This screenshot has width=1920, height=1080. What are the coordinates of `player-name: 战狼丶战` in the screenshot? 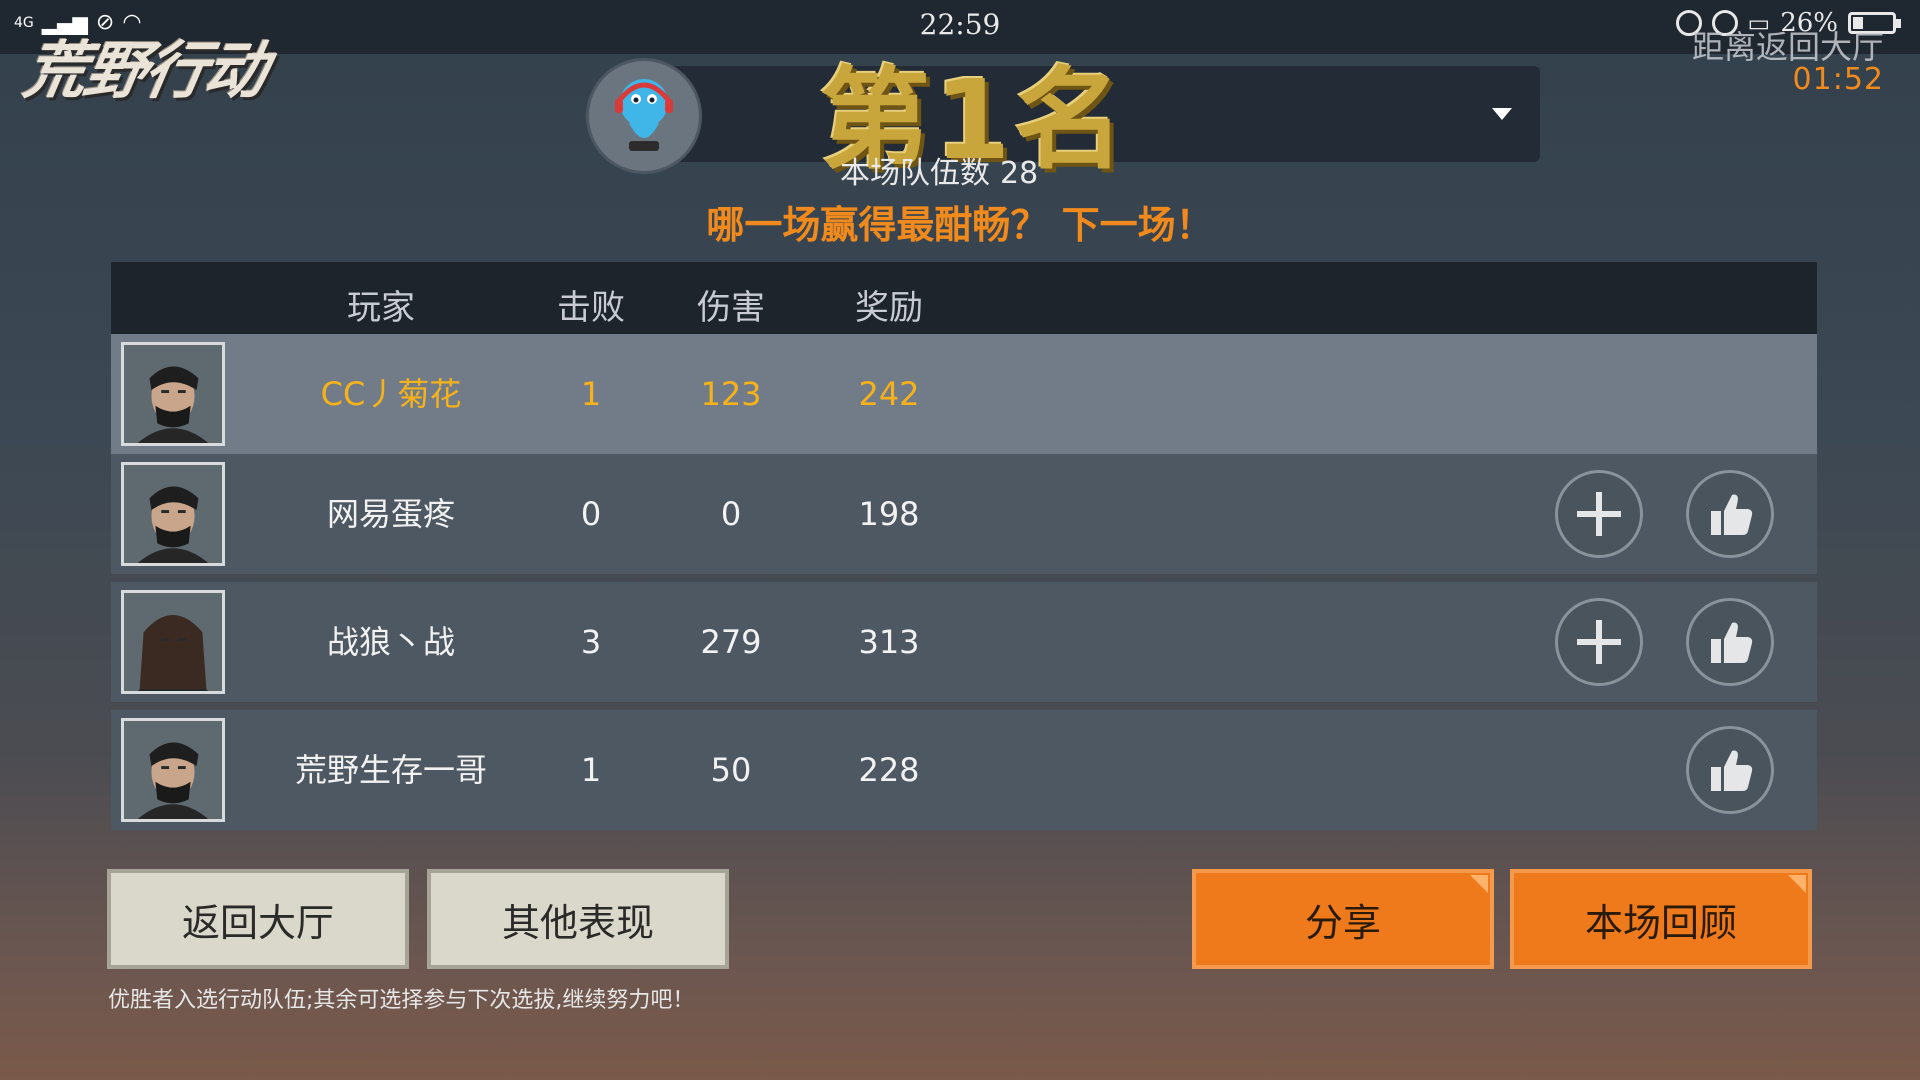 It's located at (390, 642).